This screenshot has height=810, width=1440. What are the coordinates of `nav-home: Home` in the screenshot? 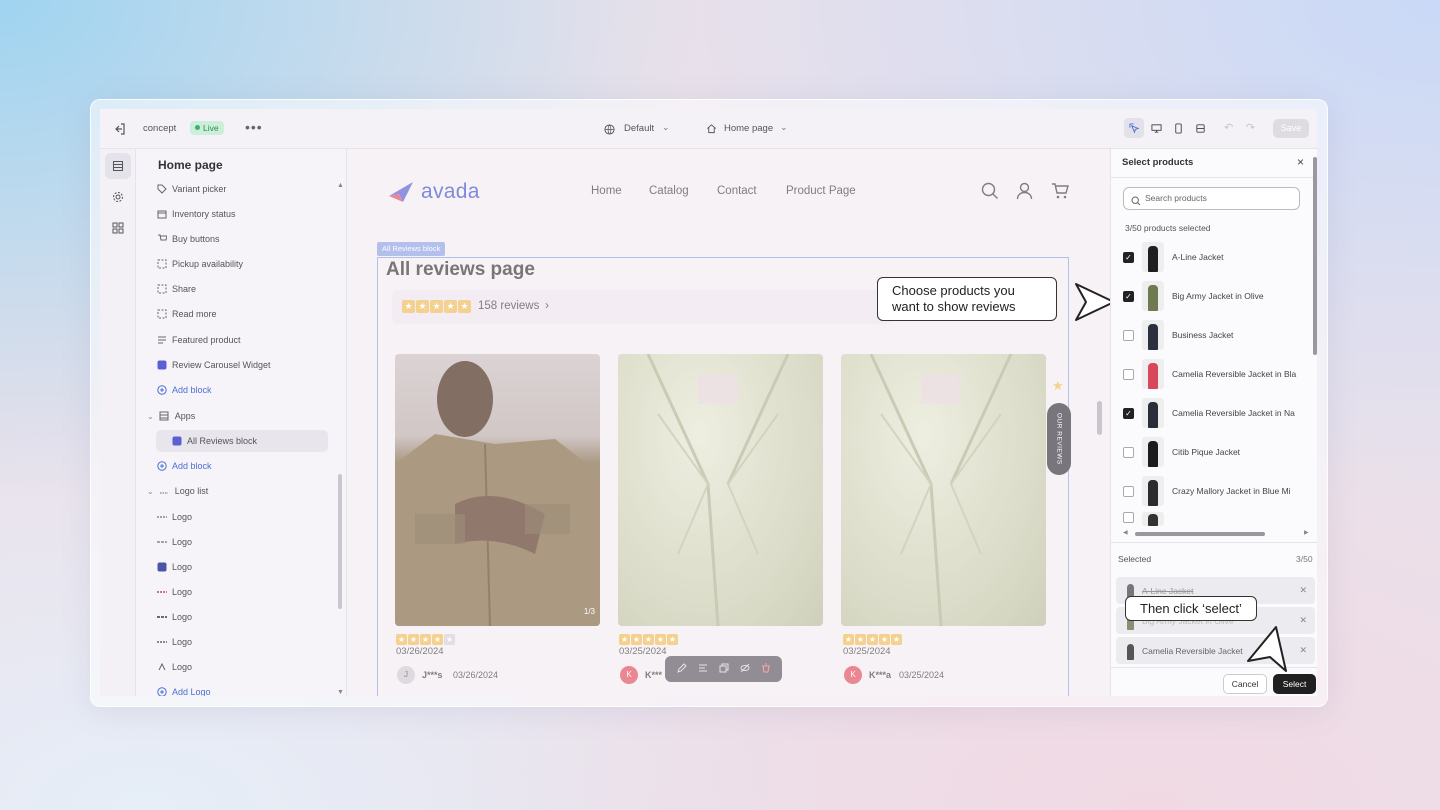 It's located at (606, 191).